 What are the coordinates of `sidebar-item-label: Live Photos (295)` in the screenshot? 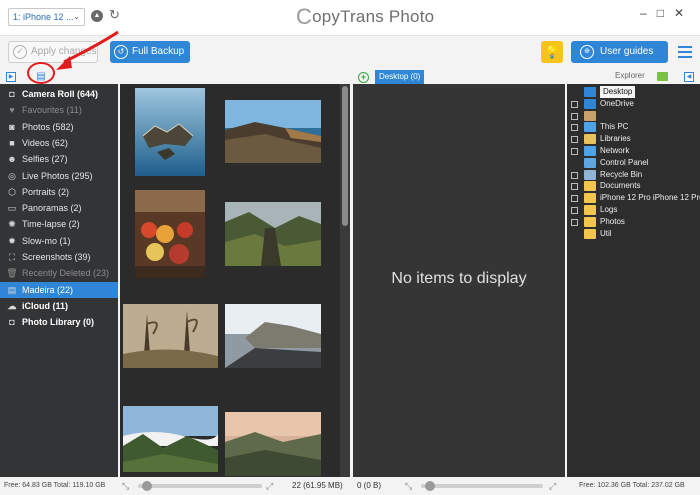 It's located at (57, 175).